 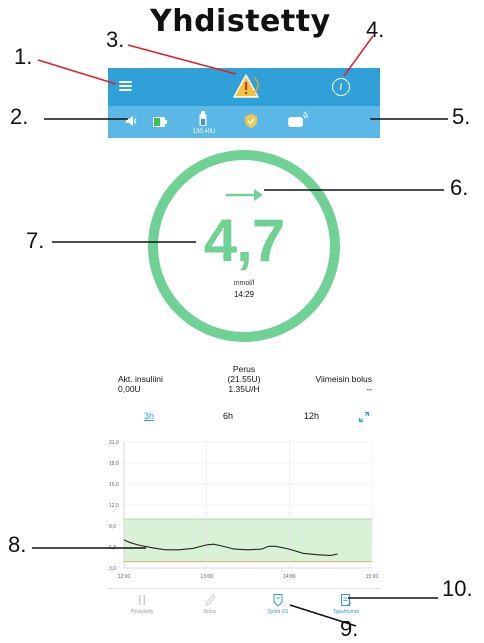 What do you see at coordinates (248, 540) in the screenshot?
I see `target-range-band` at bounding box center [248, 540].